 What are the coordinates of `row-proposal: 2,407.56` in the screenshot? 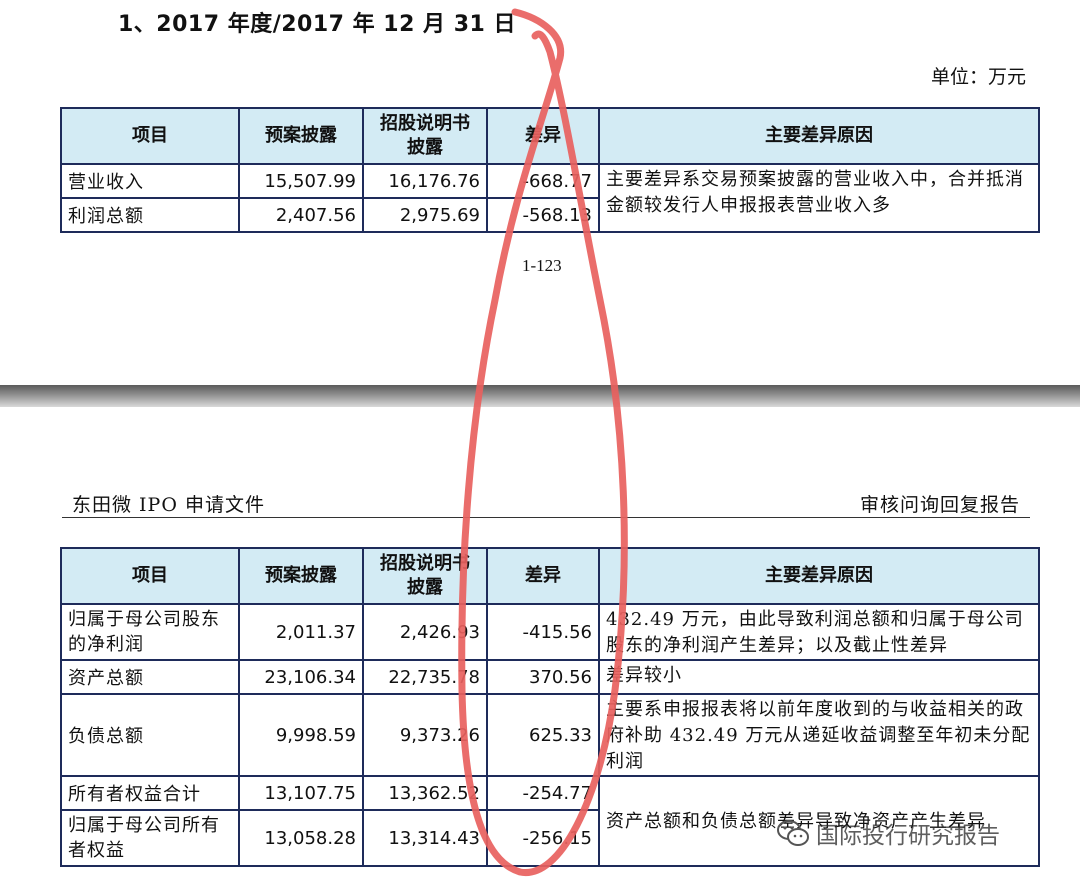 It's located at (301, 215).